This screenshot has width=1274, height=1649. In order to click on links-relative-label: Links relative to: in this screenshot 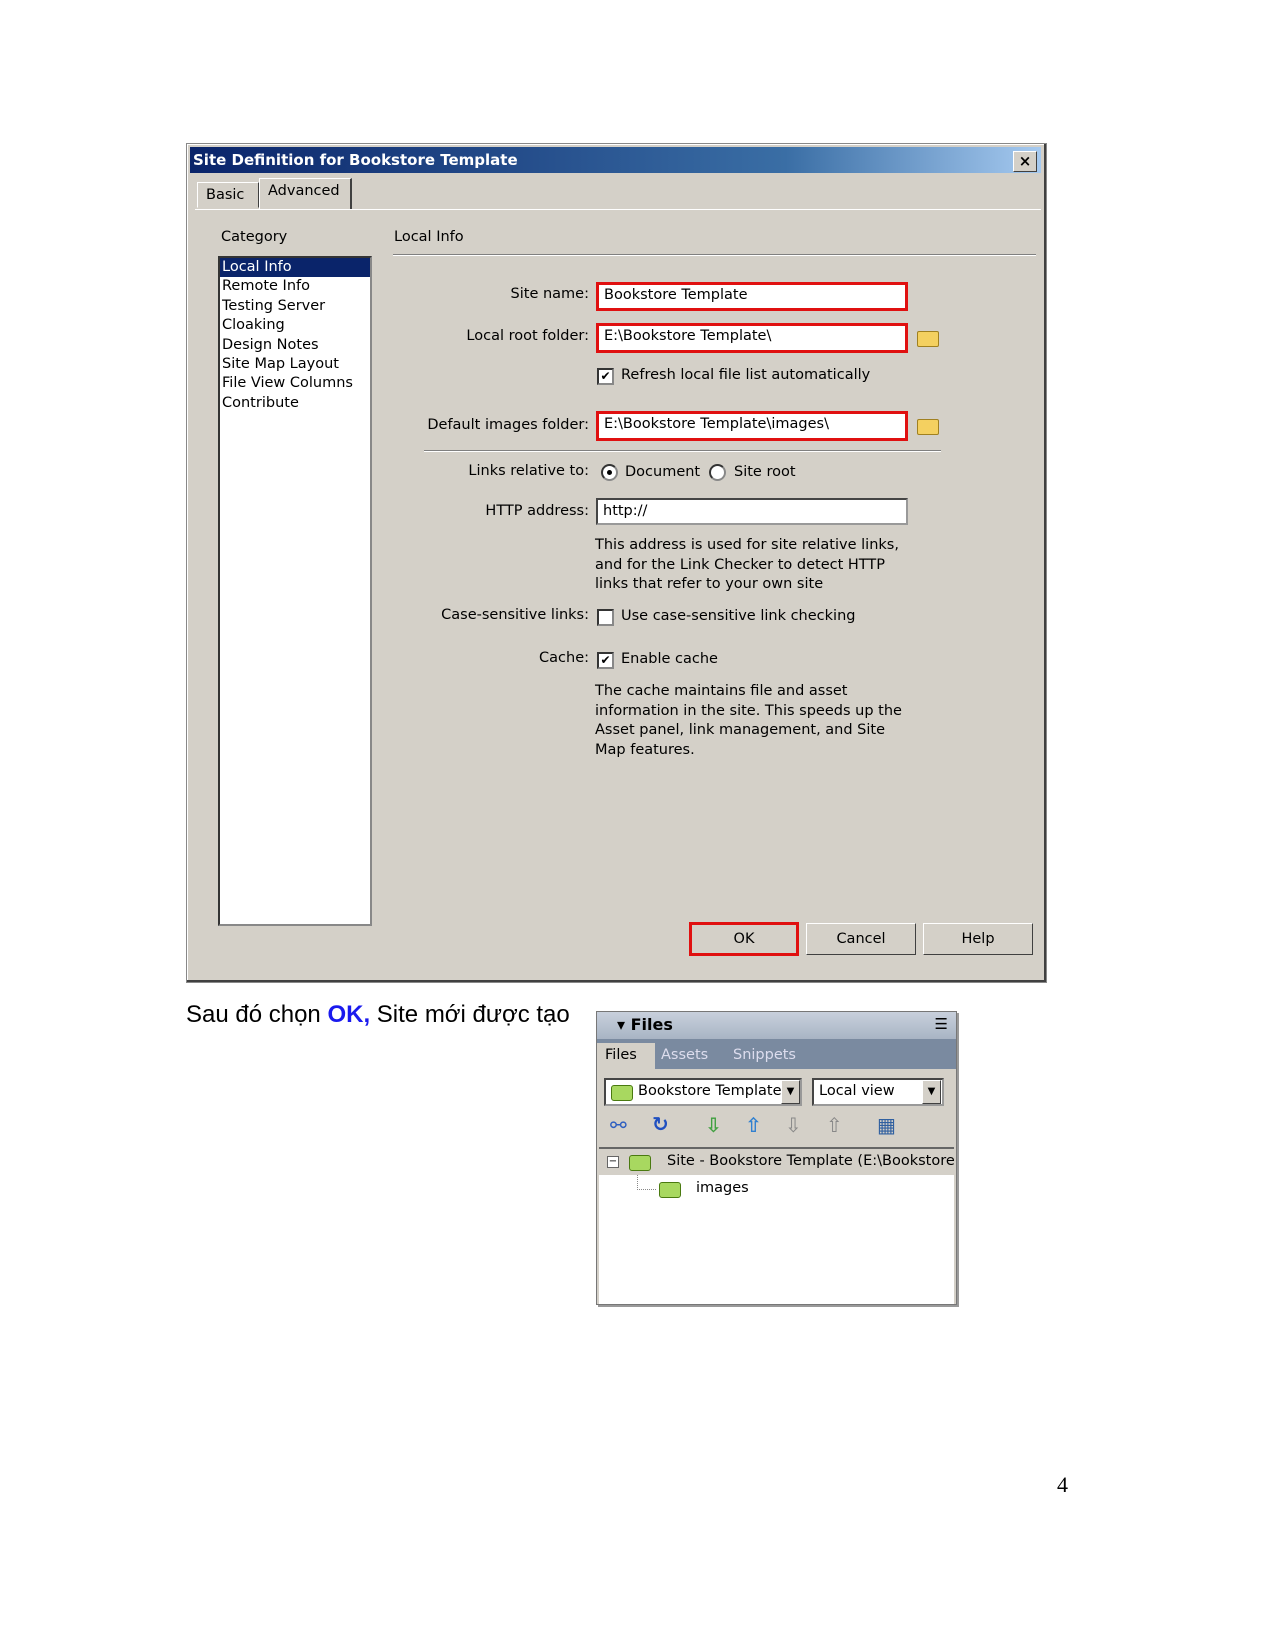, I will do `click(528, 471)`.